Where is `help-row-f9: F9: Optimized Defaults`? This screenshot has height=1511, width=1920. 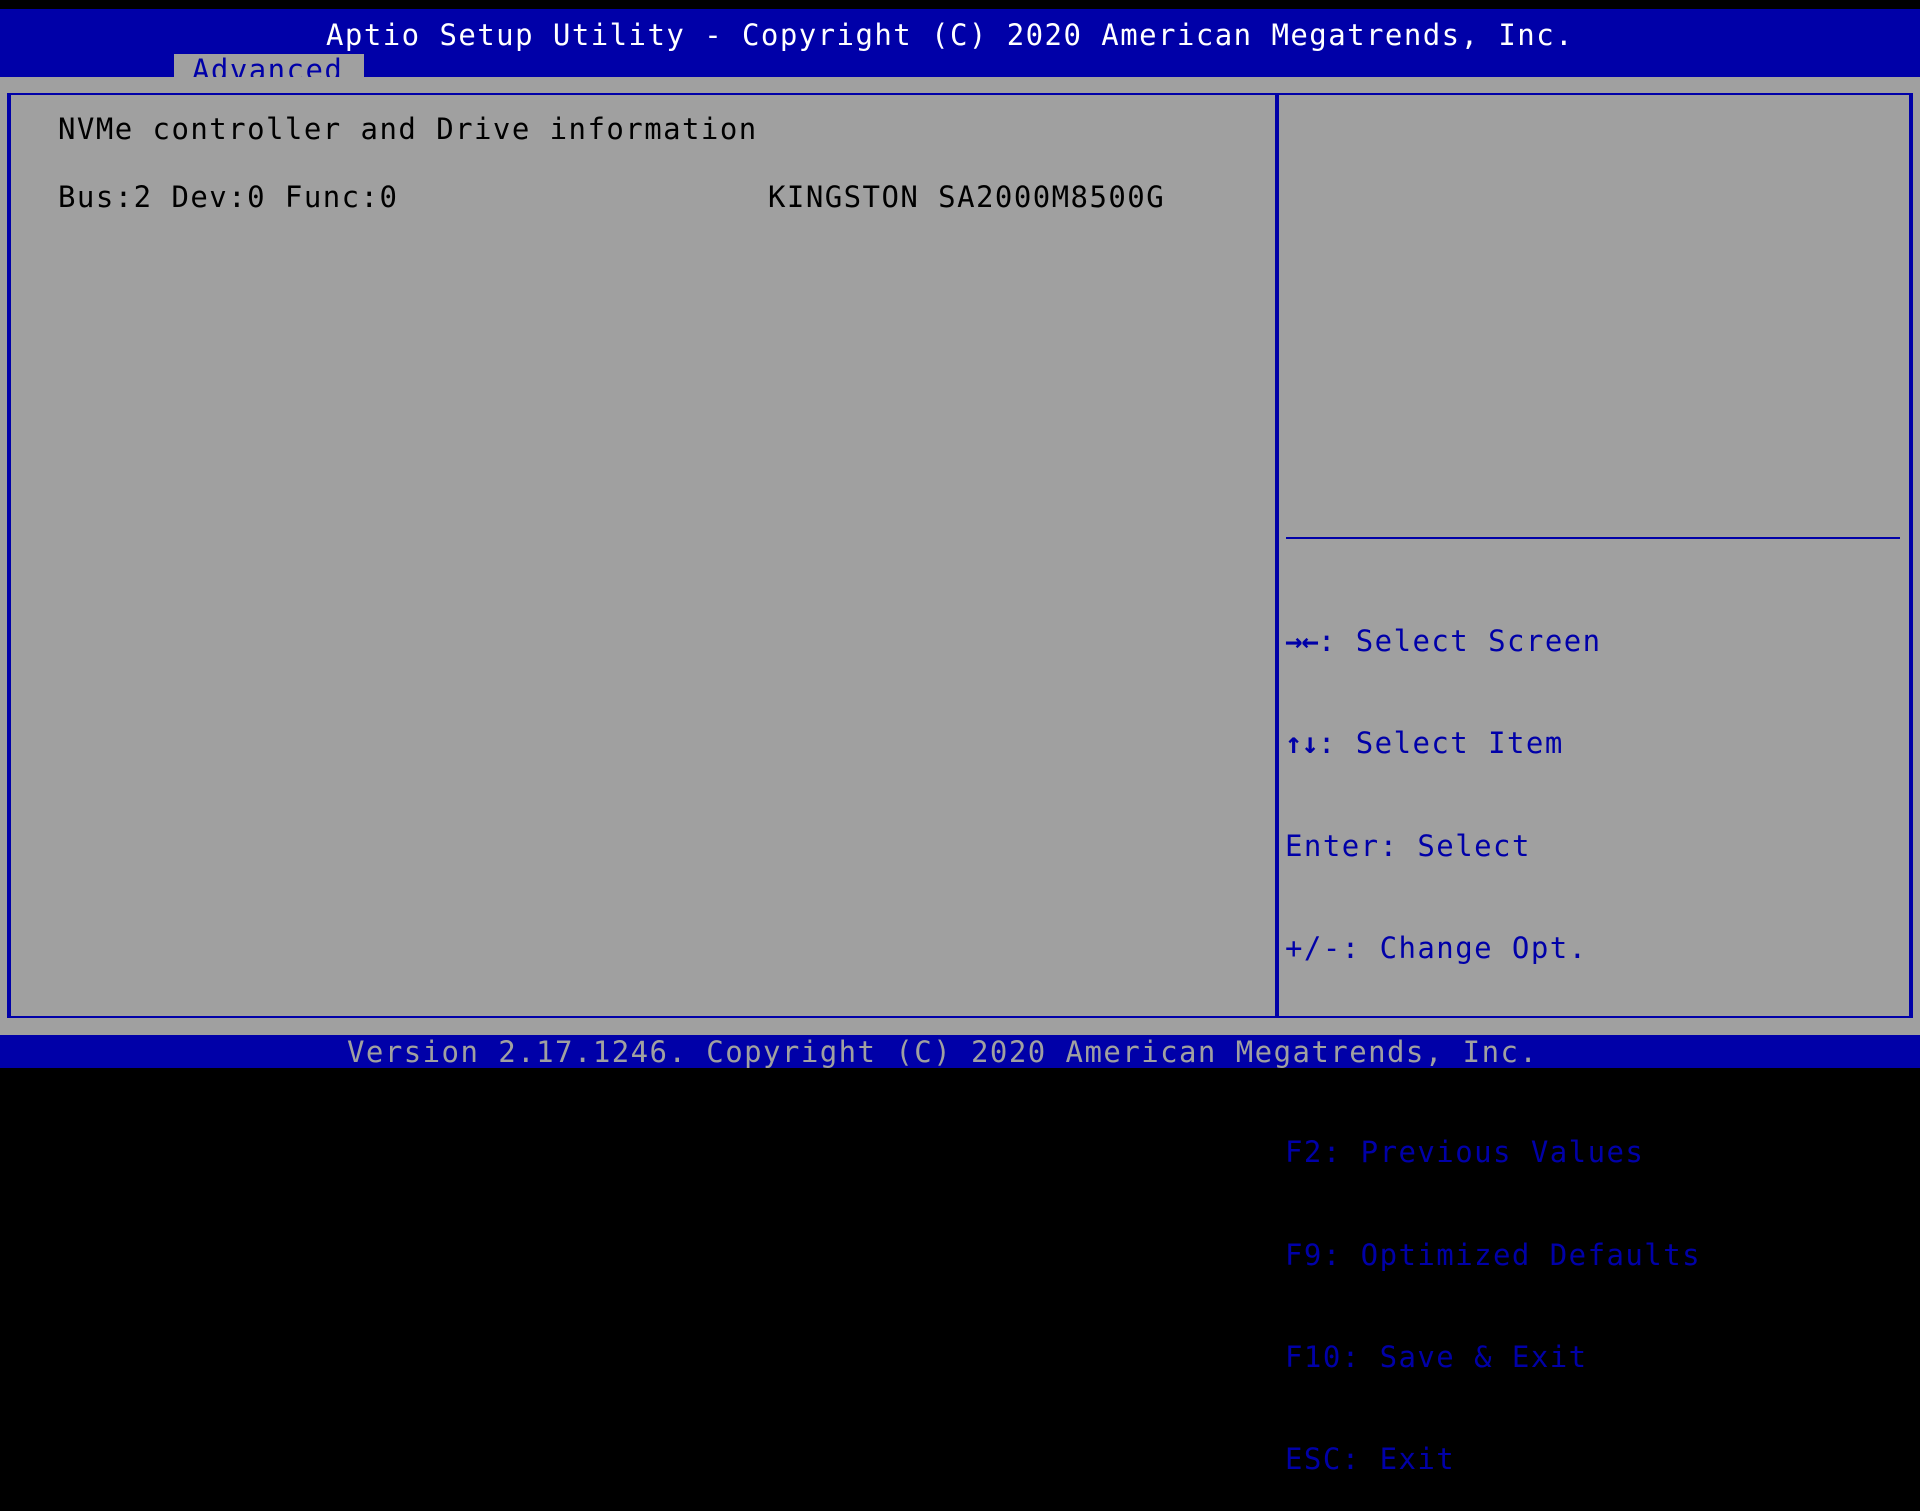 help-row-f9: F9: Optimized Defaults is located at coordinates (1493, 1255).